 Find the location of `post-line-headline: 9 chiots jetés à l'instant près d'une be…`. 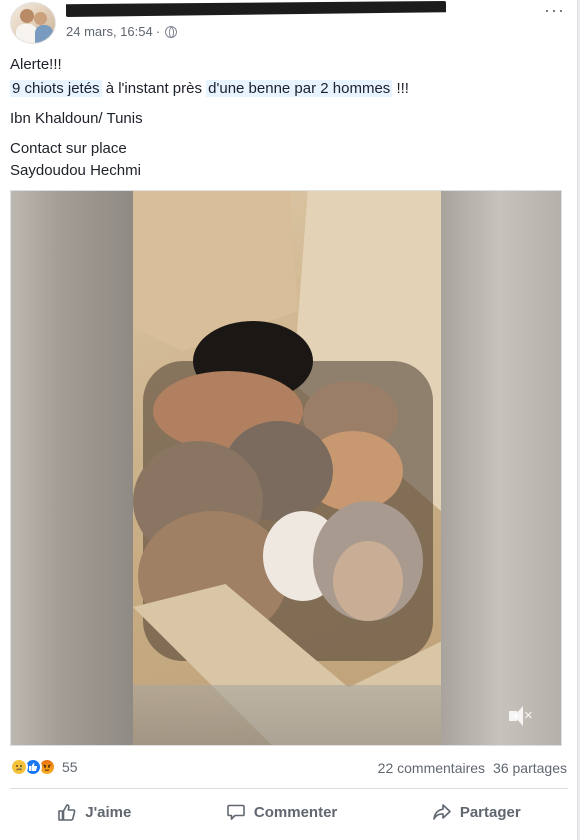

post-line-headline: 9 chiots jetés à l'instant près d'une be… is located at coordinates (287, 89).